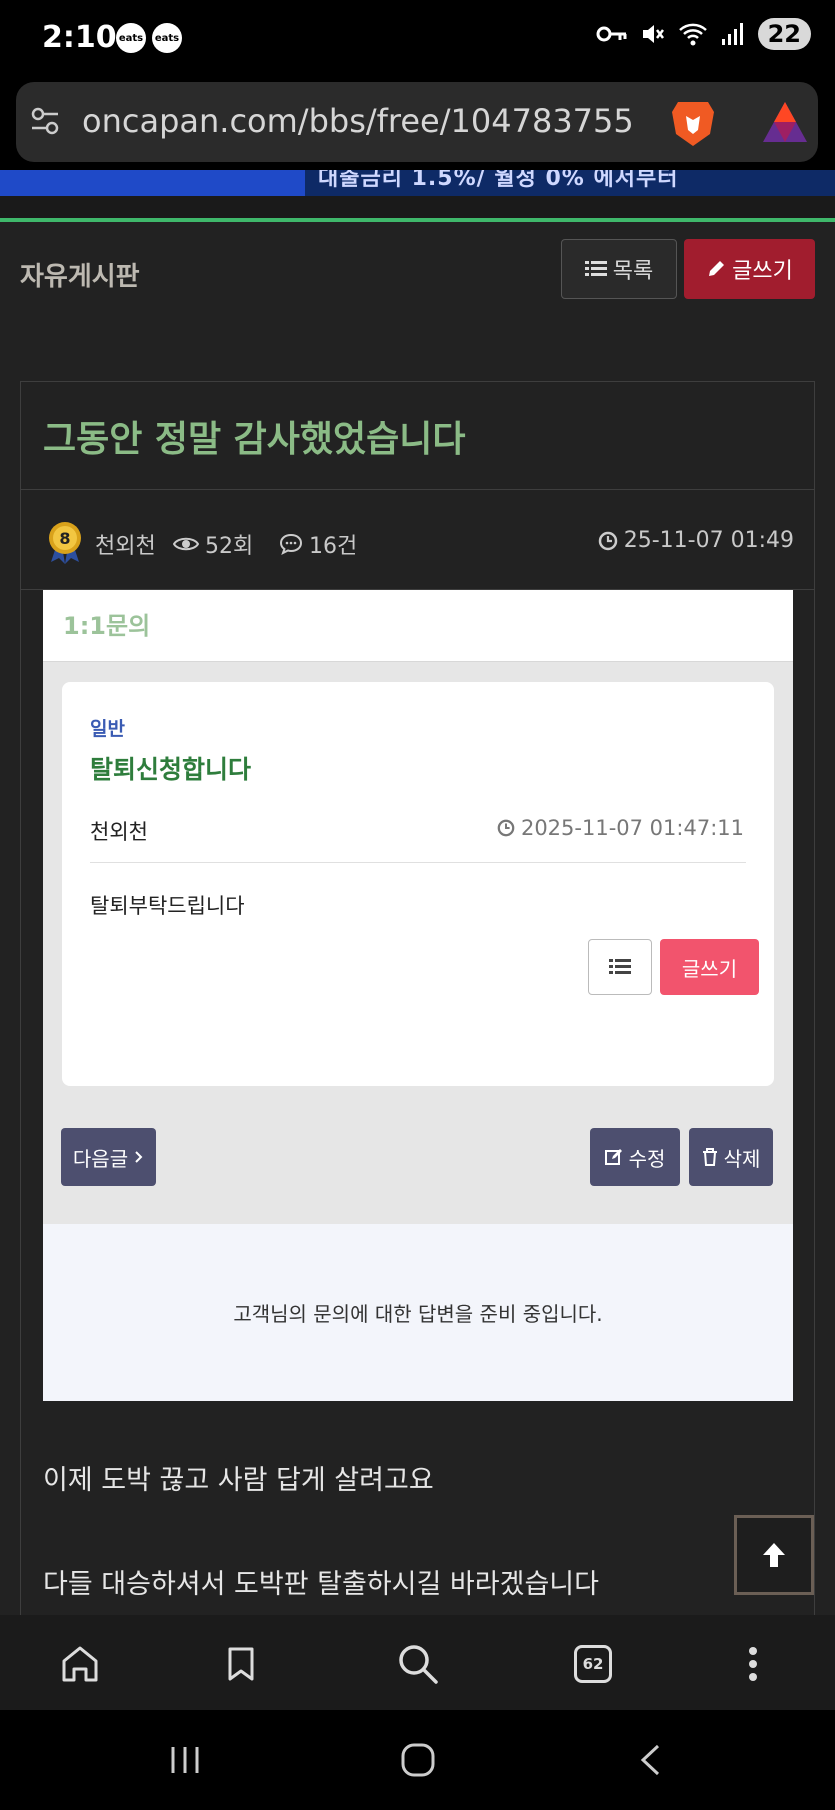  I want to click on home-nav-button, so click(418, 1760).